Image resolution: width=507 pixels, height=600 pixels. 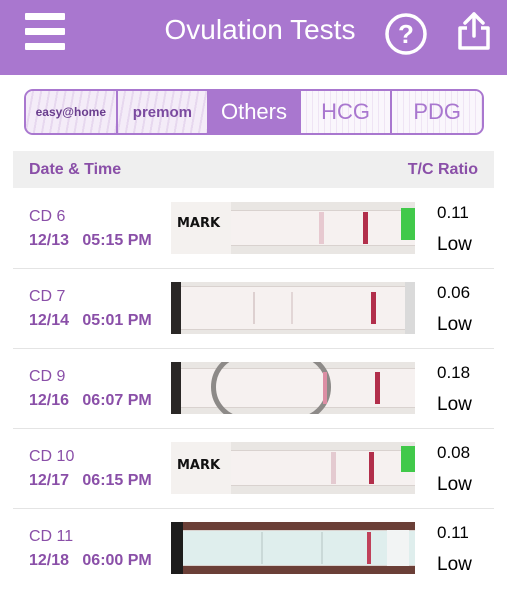 I want to click on test-datetime: 12/18 06:00 PM, so click(x=90, y=561).